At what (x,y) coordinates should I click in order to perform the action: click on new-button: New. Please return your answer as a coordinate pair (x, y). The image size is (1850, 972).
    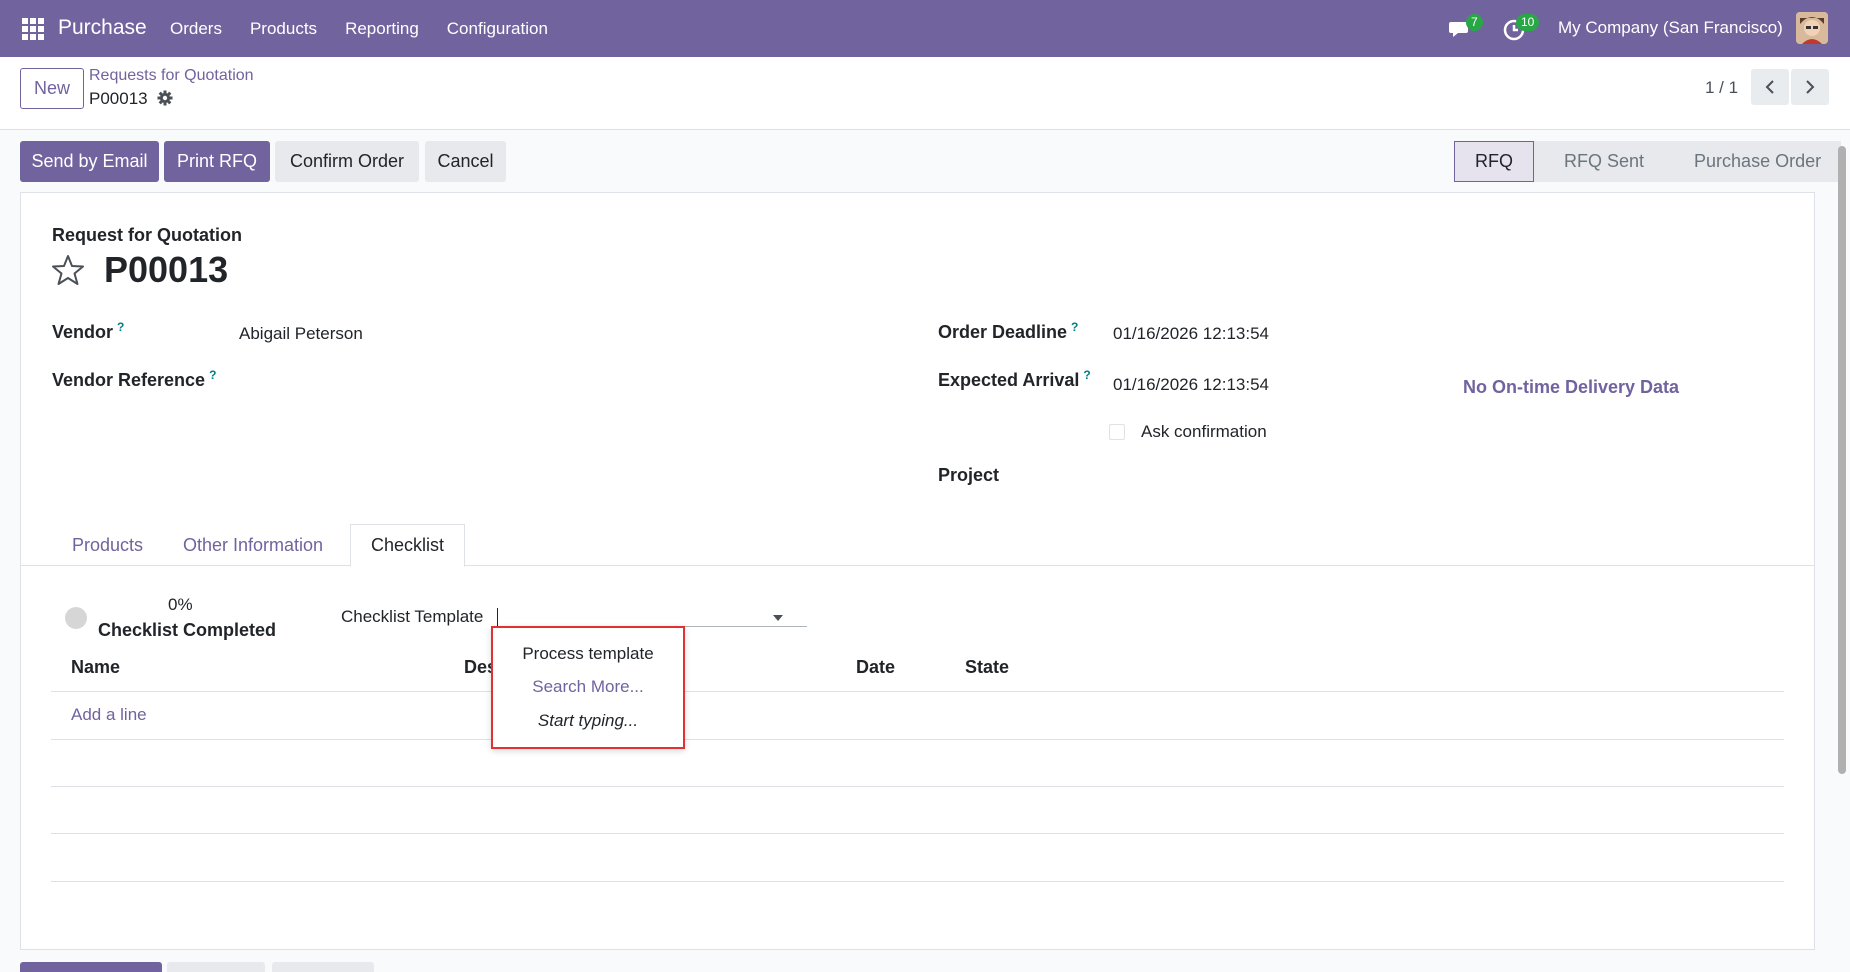
    Looking at the image, I should click on (52, 88).